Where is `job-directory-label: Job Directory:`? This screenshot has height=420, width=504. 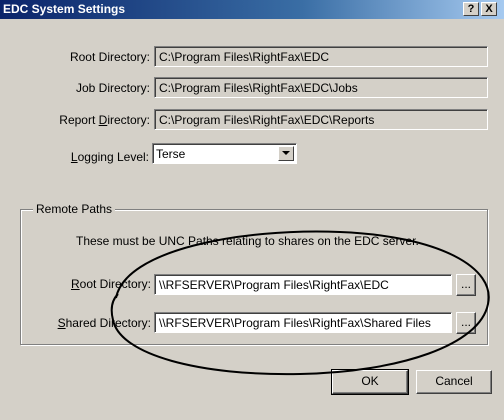 job-directory-label: Job Directory: is located at coordinates (112, 88).